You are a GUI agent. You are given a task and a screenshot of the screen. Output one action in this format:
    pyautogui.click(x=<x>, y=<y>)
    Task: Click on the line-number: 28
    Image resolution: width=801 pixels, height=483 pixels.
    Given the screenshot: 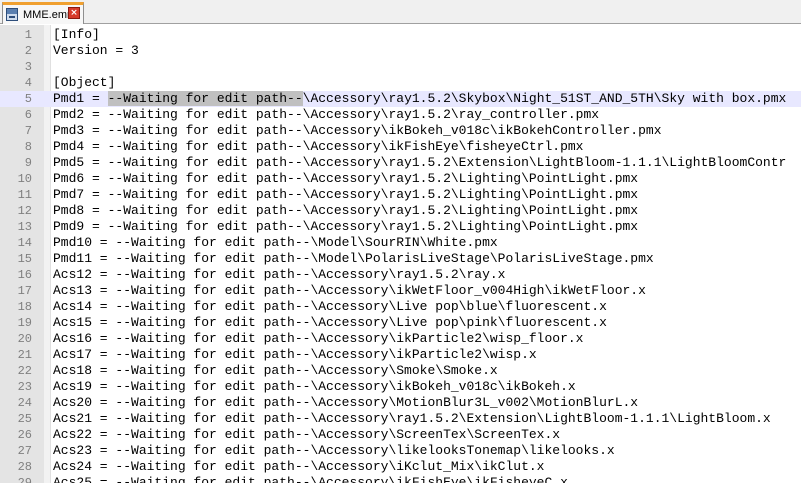 What is the action you would take?
    pyautogui.click(x=24, y=467)
    